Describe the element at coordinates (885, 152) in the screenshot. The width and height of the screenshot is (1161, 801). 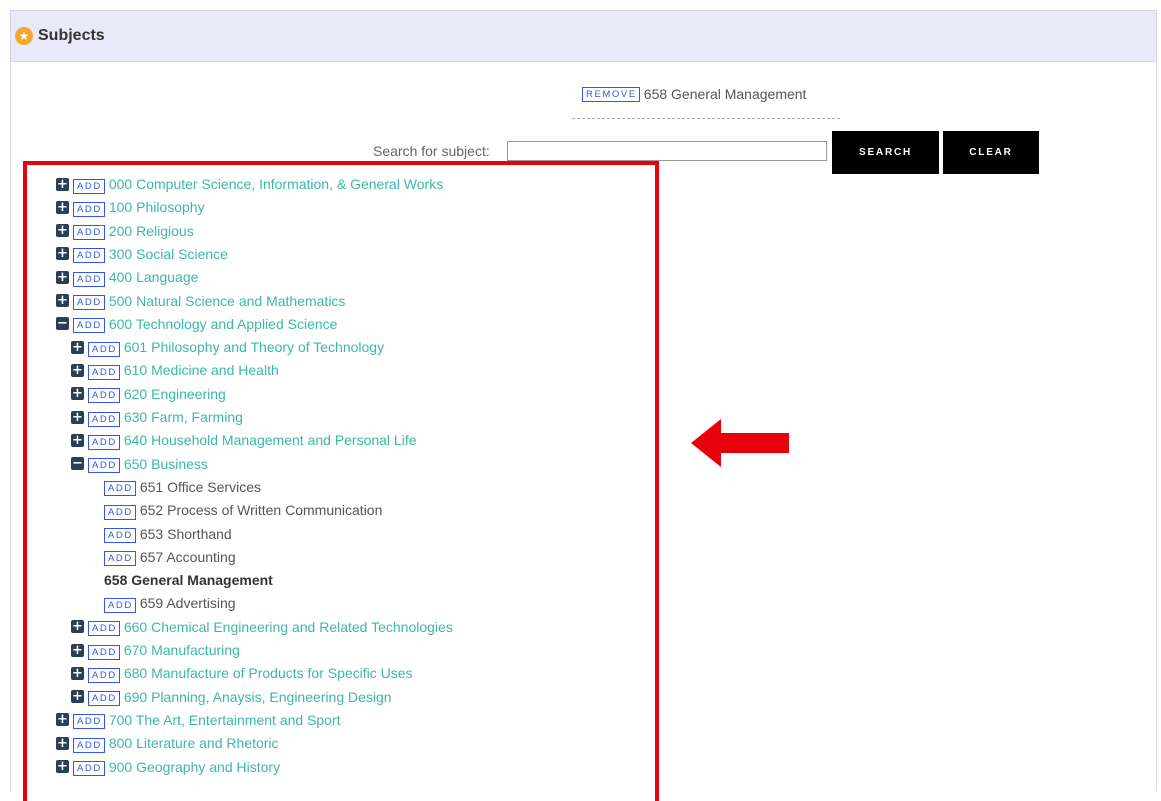
I see `search-button: SEARCH` at that location.